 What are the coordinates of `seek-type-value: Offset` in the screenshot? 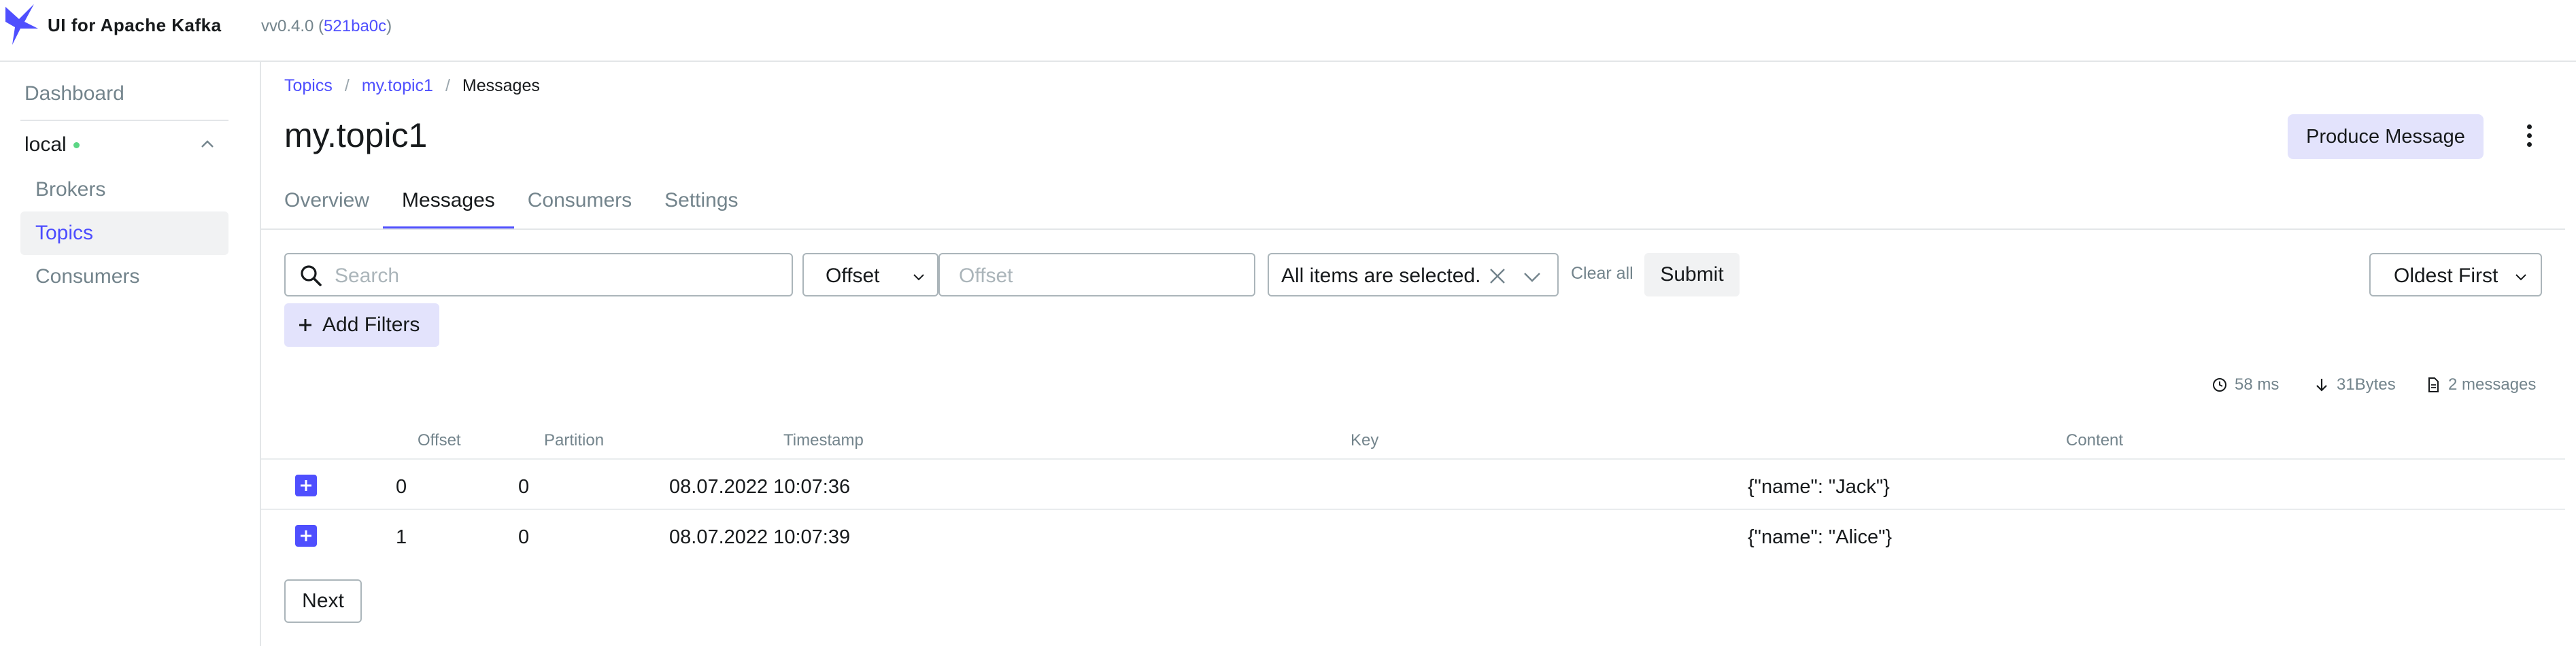 It's located at (853, 276).